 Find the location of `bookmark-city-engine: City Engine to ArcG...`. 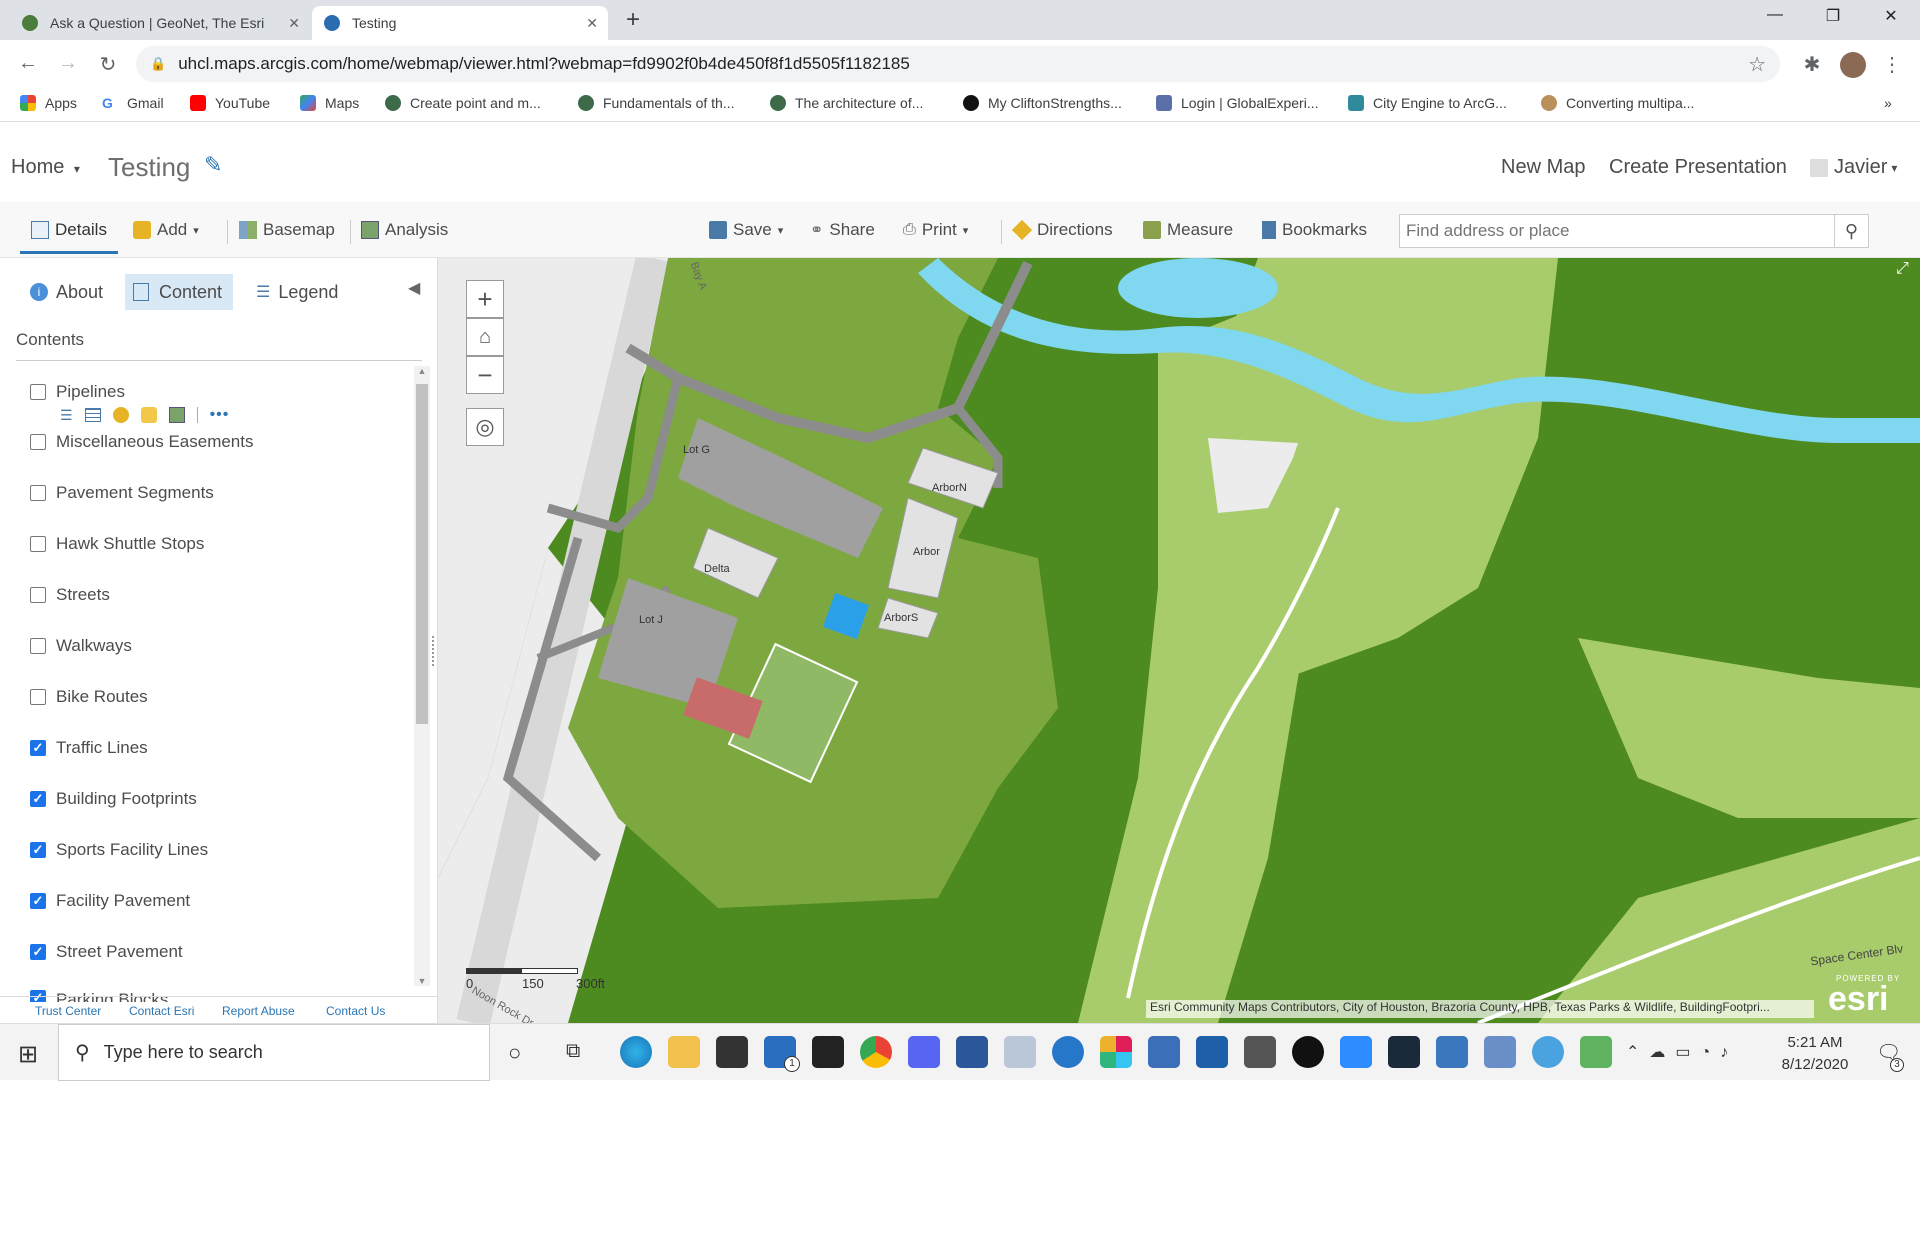

bookmark-city-engine: City Engine to ArcG... is located at coordinates (1427, 103).